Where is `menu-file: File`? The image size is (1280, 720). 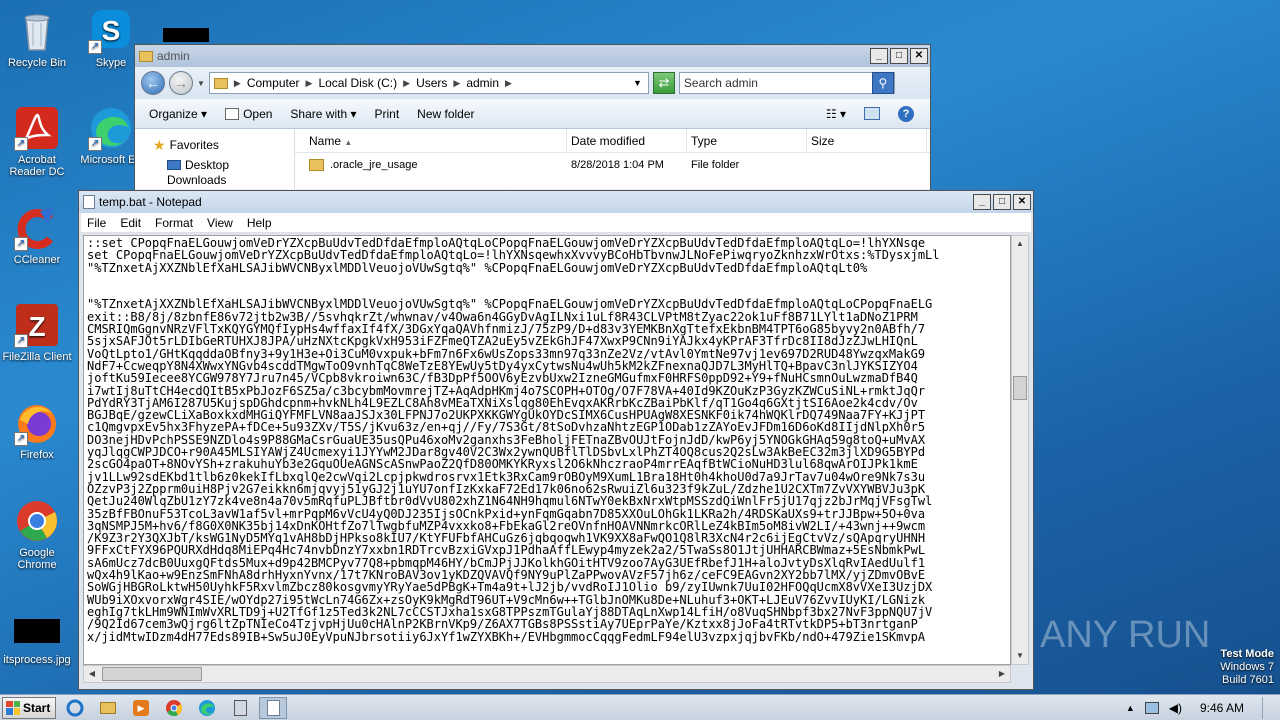 menu-file: File is located at coordinates (96, 223).